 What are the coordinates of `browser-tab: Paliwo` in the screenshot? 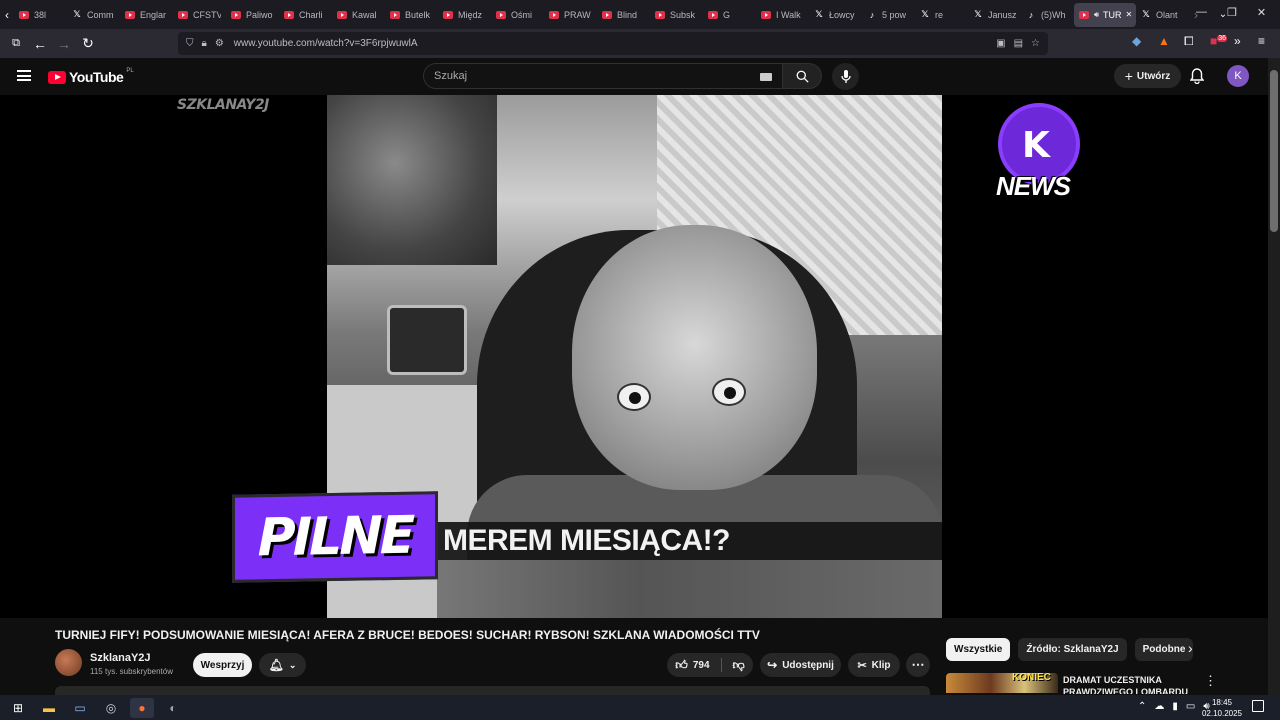 It's located at (252, 14).